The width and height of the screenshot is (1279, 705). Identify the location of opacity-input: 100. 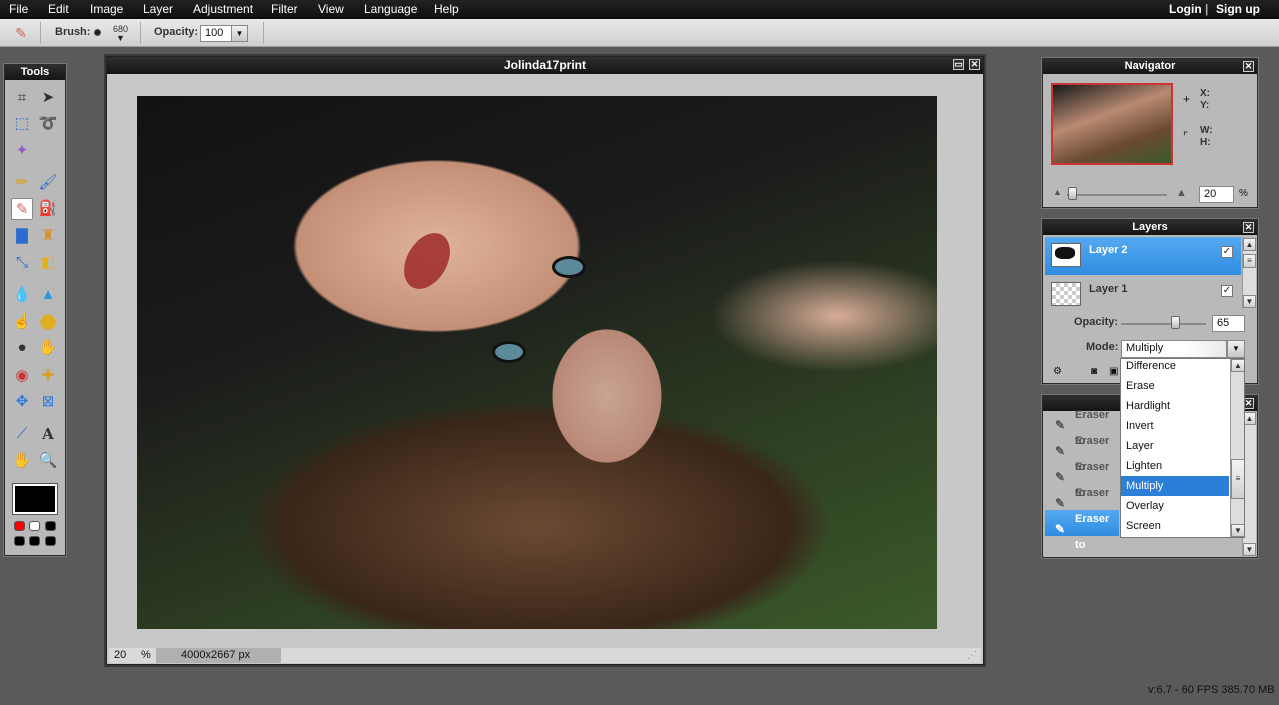
(216, 33).